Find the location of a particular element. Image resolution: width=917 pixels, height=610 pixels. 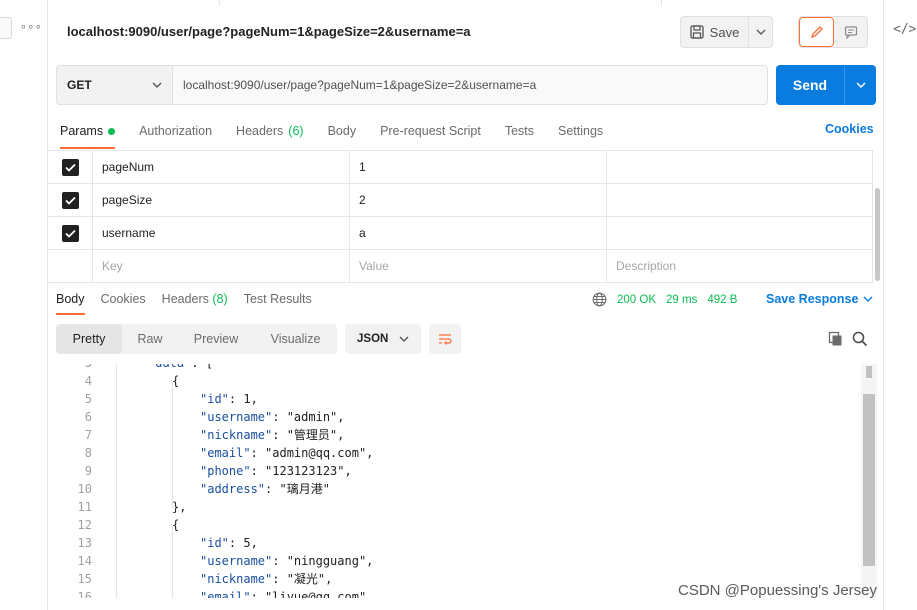

param-value: a is located at coordinates (478, 233).